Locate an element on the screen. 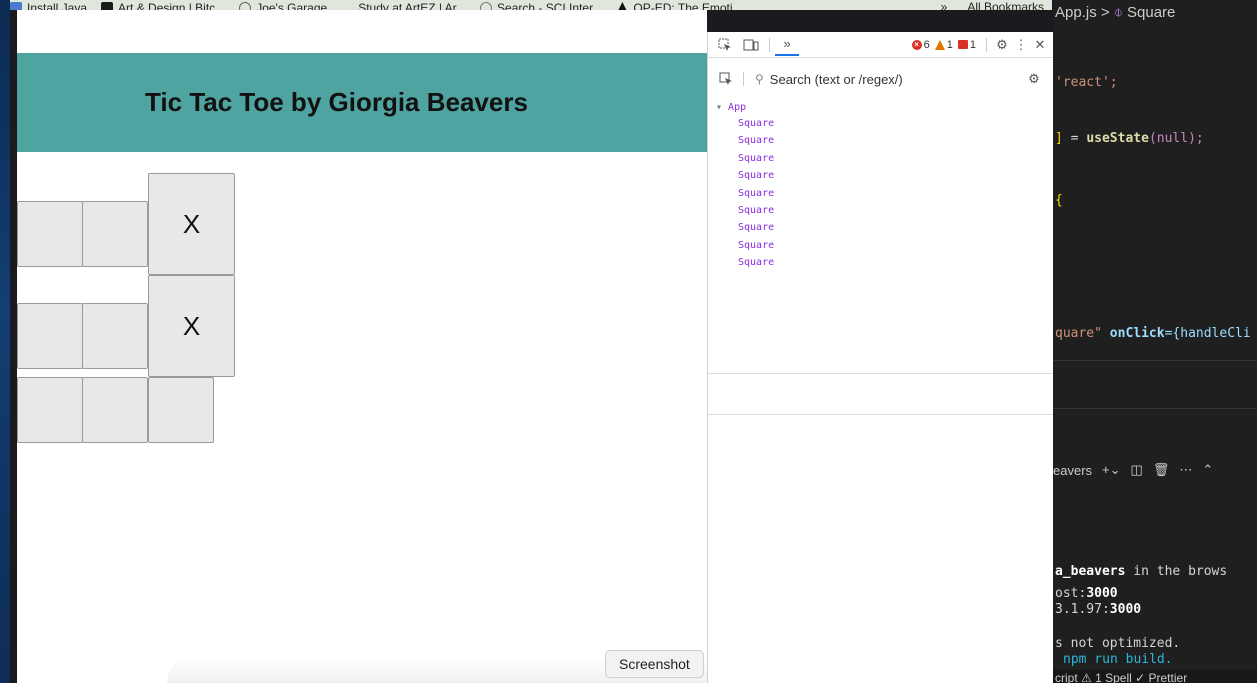  code-line-brace: { is located at coordinates (1059, 200).